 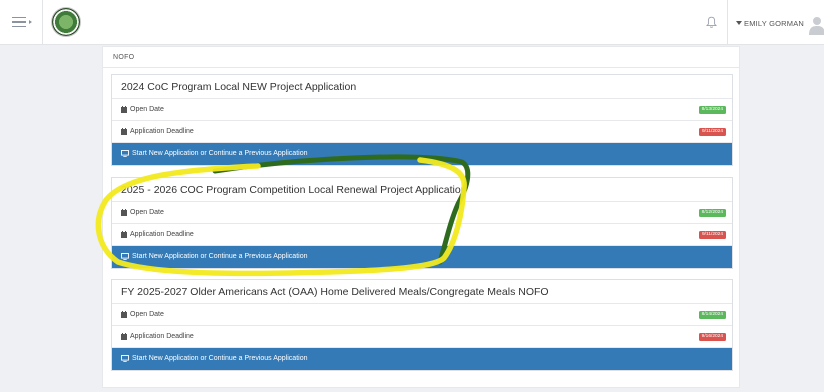 I want to click on section-title: NOFO, so click(x=124, y=57).